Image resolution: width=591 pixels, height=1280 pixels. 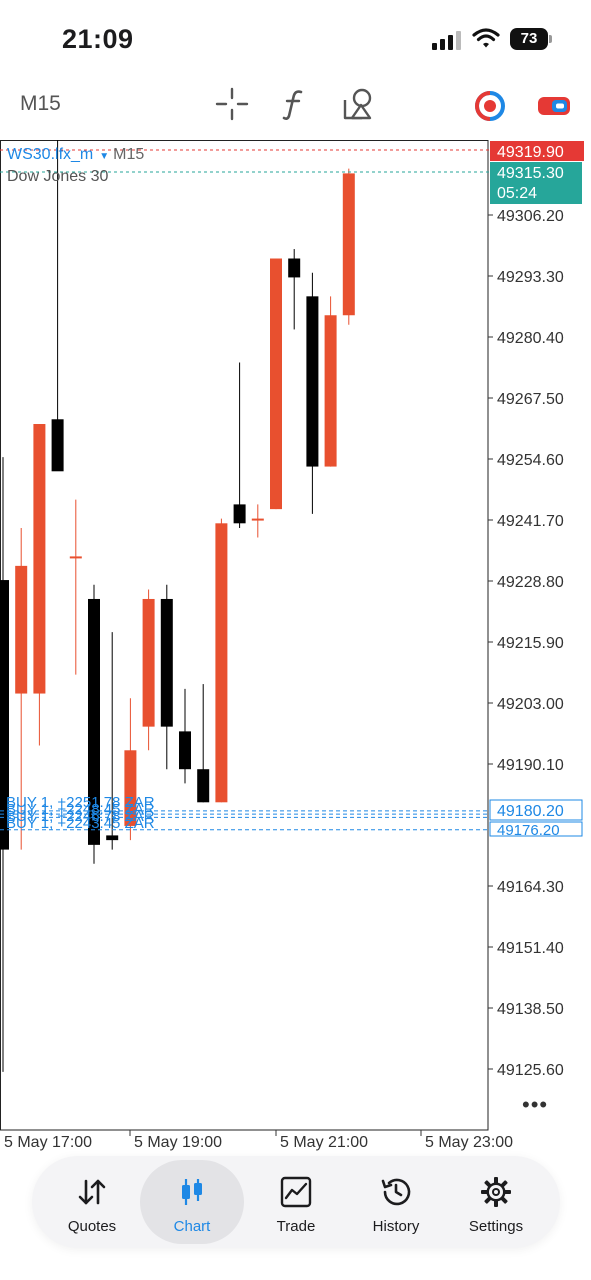 I want to click on history-icon, so click(x=396, y=1192).